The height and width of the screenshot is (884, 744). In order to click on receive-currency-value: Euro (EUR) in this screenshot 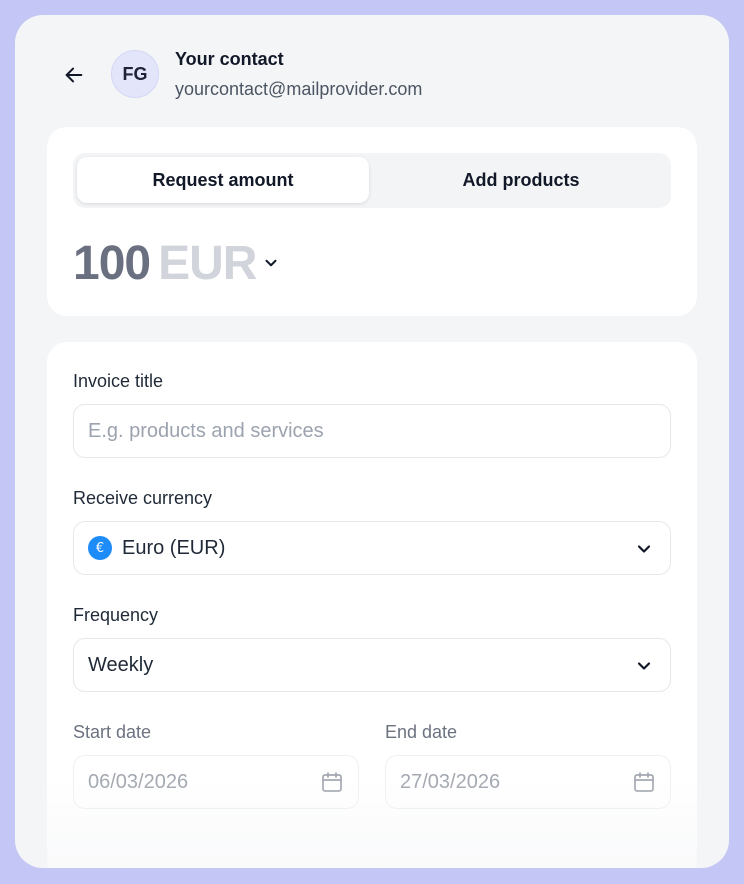, I will do `click(174, 547)`.